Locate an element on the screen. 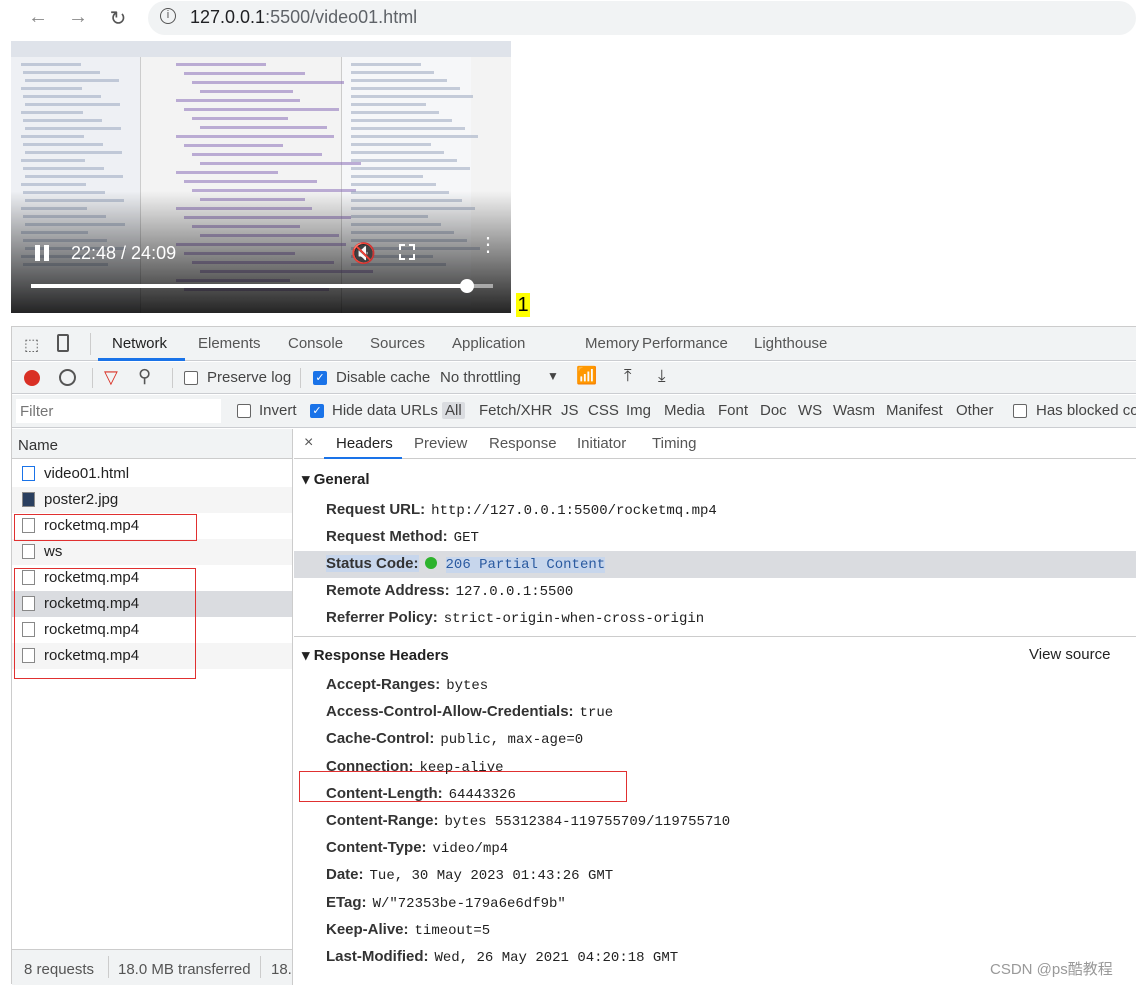 This screenshot has width=1136, height=985. detail-tab-response: Response is located at coordinates (523, 443).